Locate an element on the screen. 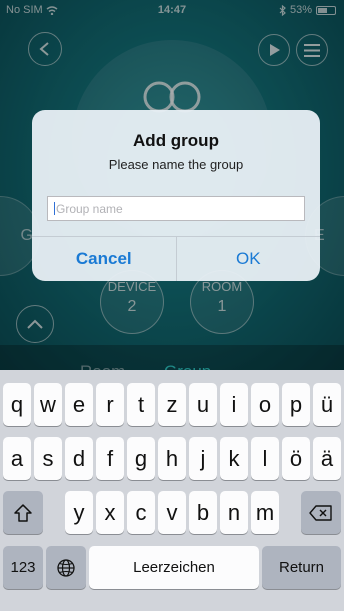 This screenshot has width=344, height=611. group-name-input: Group name is located at coordinates (176, 208).